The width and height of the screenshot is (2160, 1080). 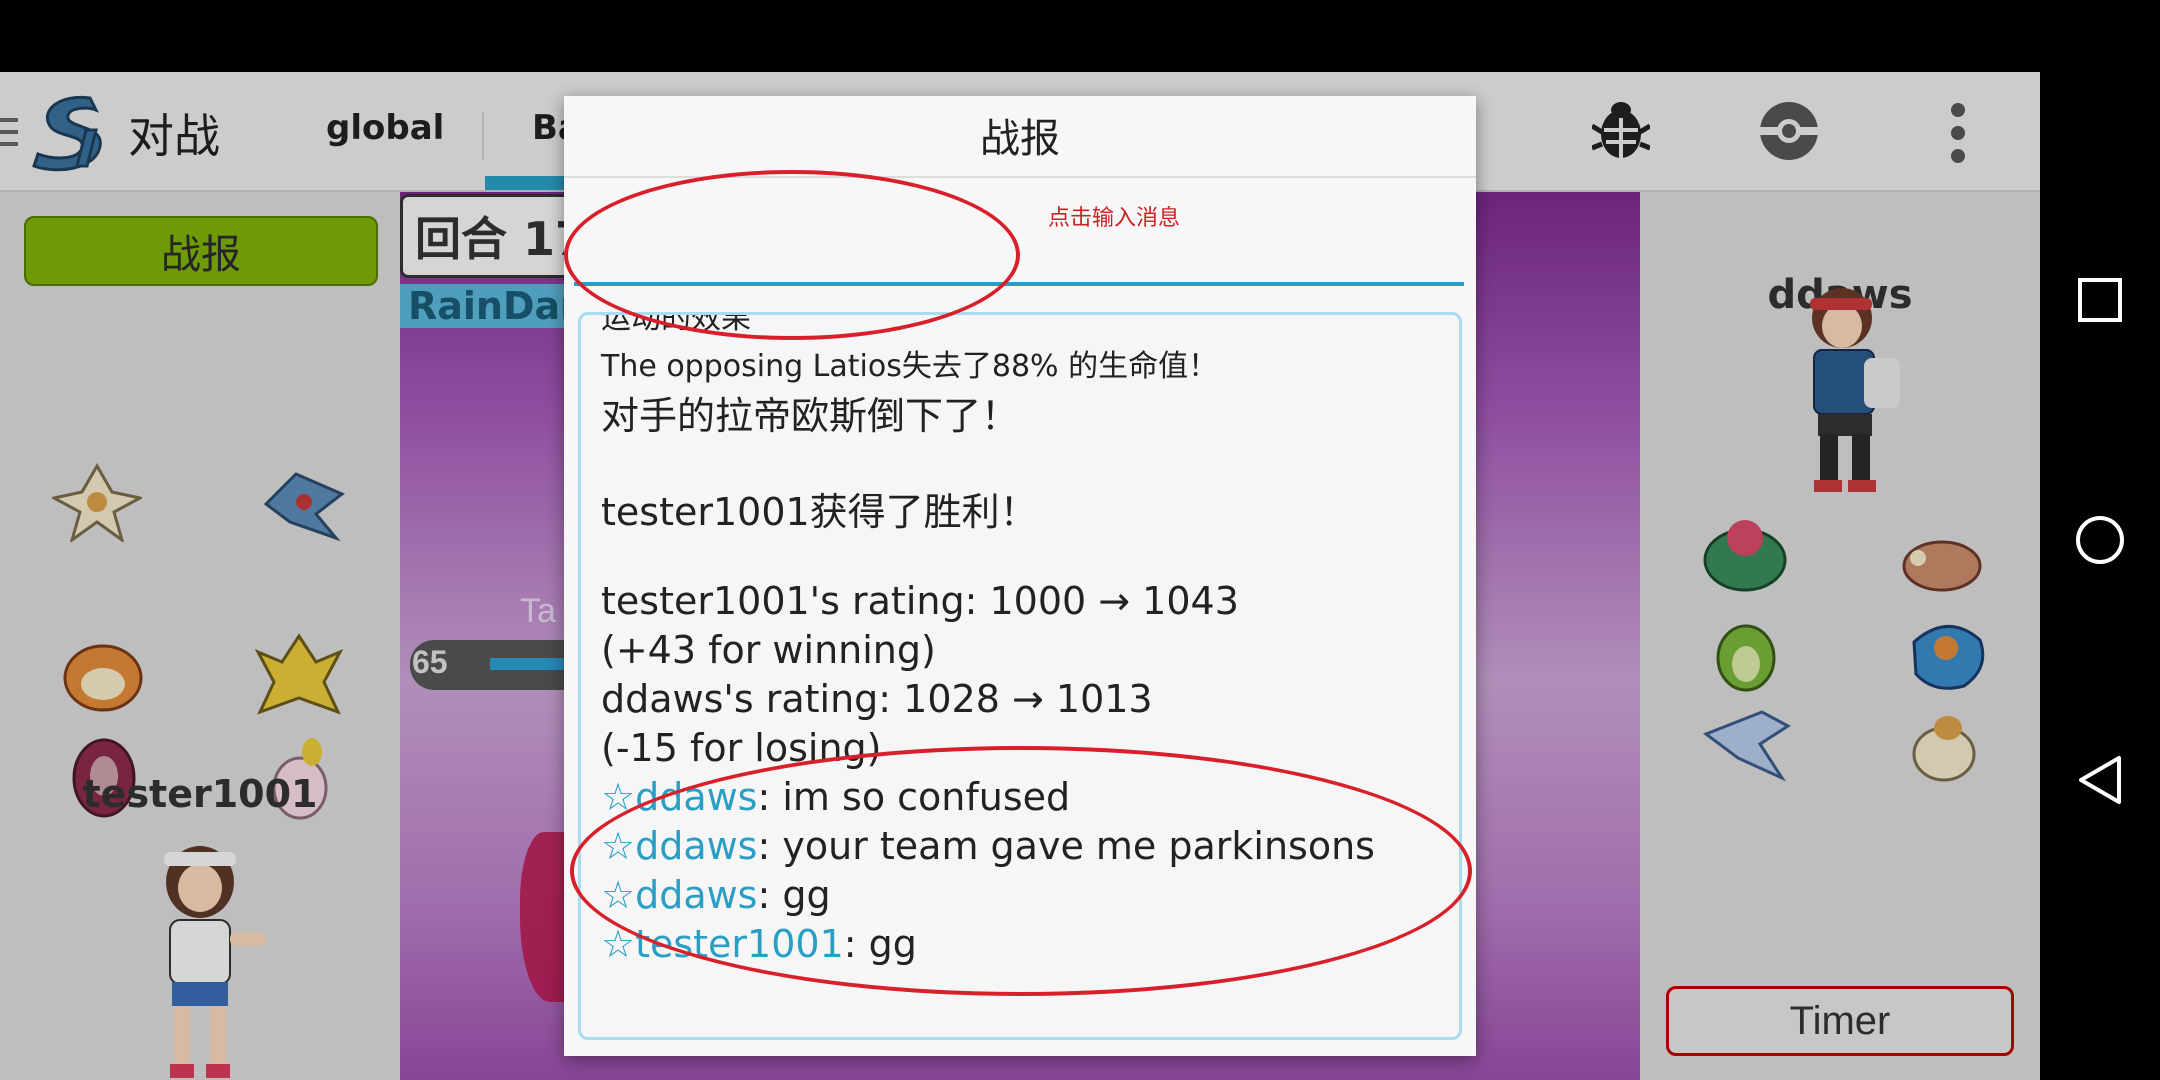 What do you see at coordinates (1020, 36) in the screenshot?
I see `status-bar` at bounding box center [1020, 36].